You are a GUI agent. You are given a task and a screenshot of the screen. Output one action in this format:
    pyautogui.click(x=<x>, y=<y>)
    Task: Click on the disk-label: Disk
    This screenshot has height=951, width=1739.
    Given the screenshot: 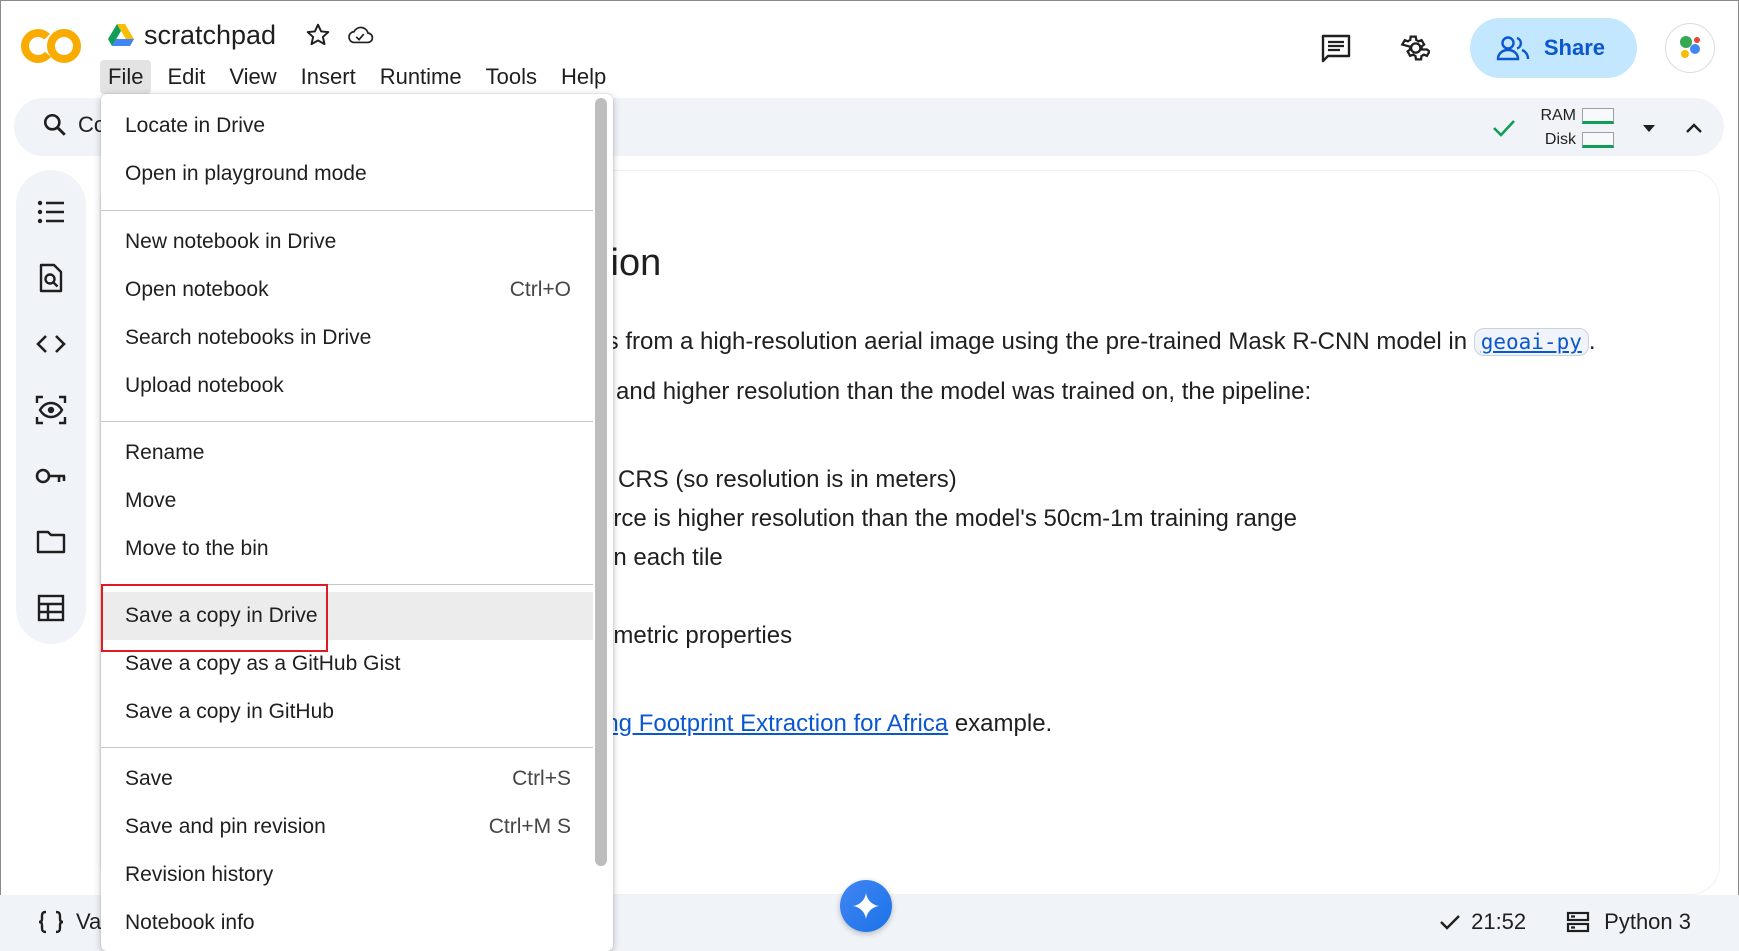 What is the action you would take?
    pyautogui.click(x=1560, y=139)
    